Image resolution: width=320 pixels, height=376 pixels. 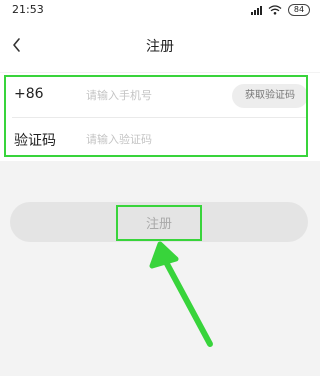 I want to click on page-title: 注册, so click(x=160, y=47).